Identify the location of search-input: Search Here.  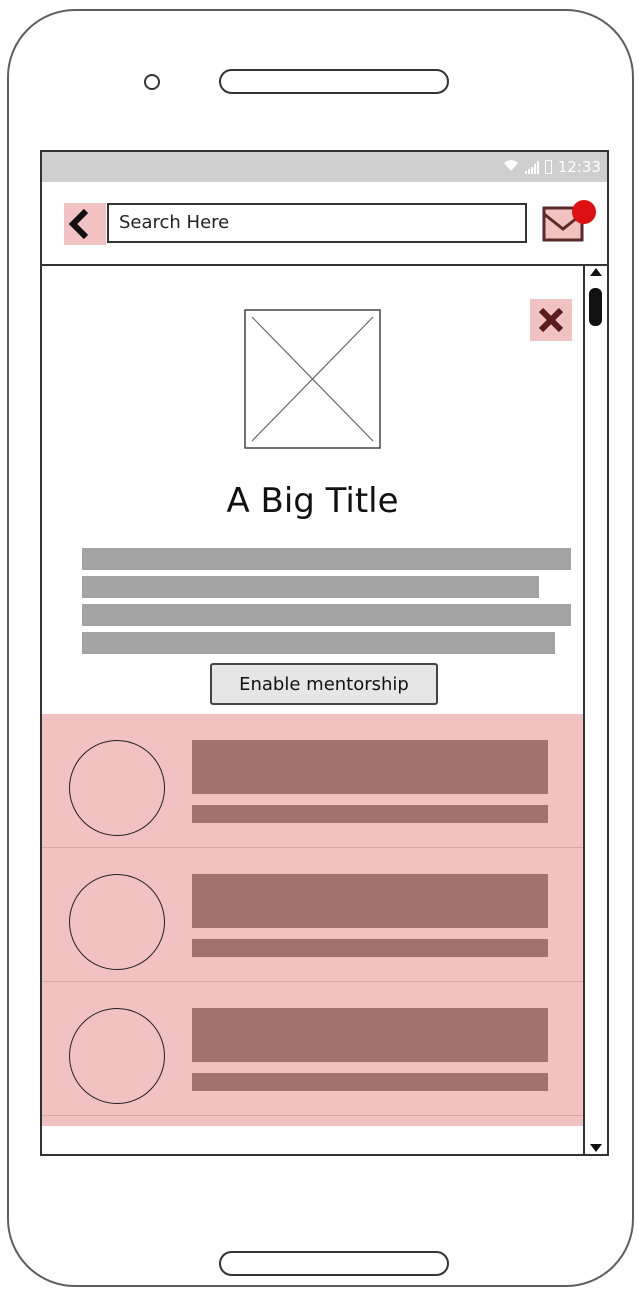
(317, 223).